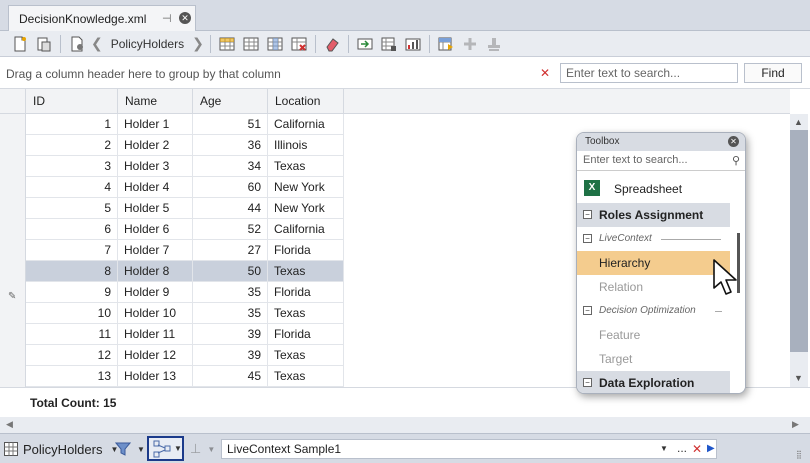 The height and width of the screenshot is (463, 810). What do you see at coordinates (251, 44) in the screenshot?
I see `table-insert-row-button` at bounding box center [251, 44].